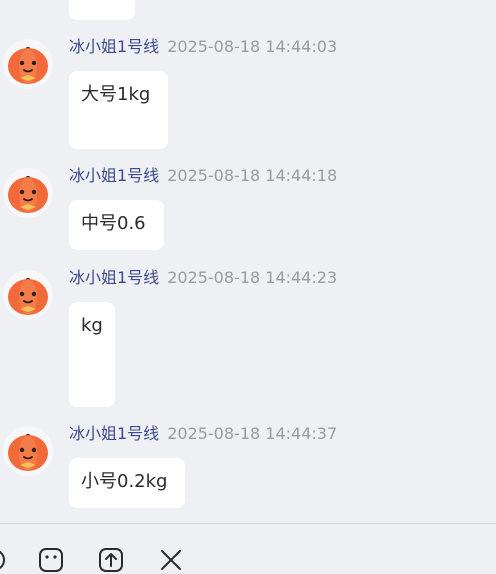  I want to click on message-bubble: 中号0.6, so click(116, 225).